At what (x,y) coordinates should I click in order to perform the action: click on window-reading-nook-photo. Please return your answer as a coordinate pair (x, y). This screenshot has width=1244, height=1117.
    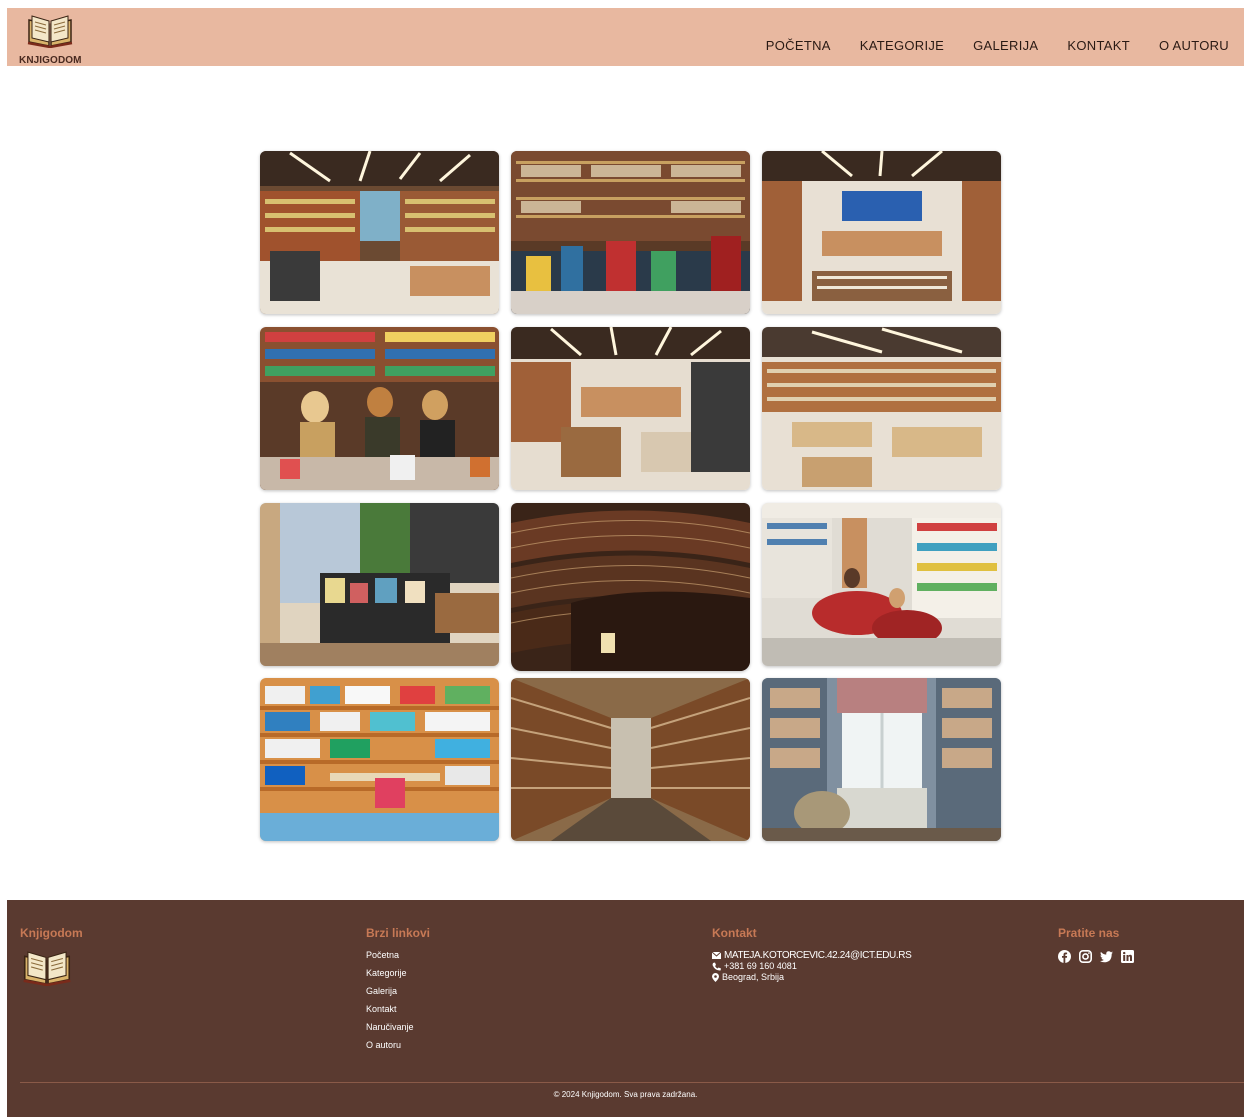
    Looking at the image, I should click on (881, 759).